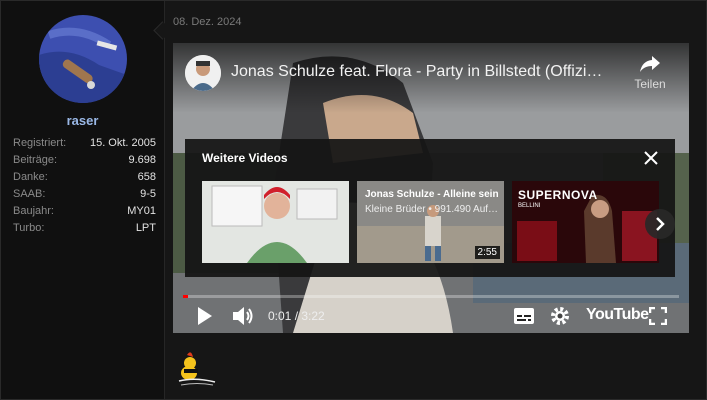  What do you see at coordinates (487, 252) in the screenshot?
I see `video-duration: 2:55` at bounding box center [487, 252].